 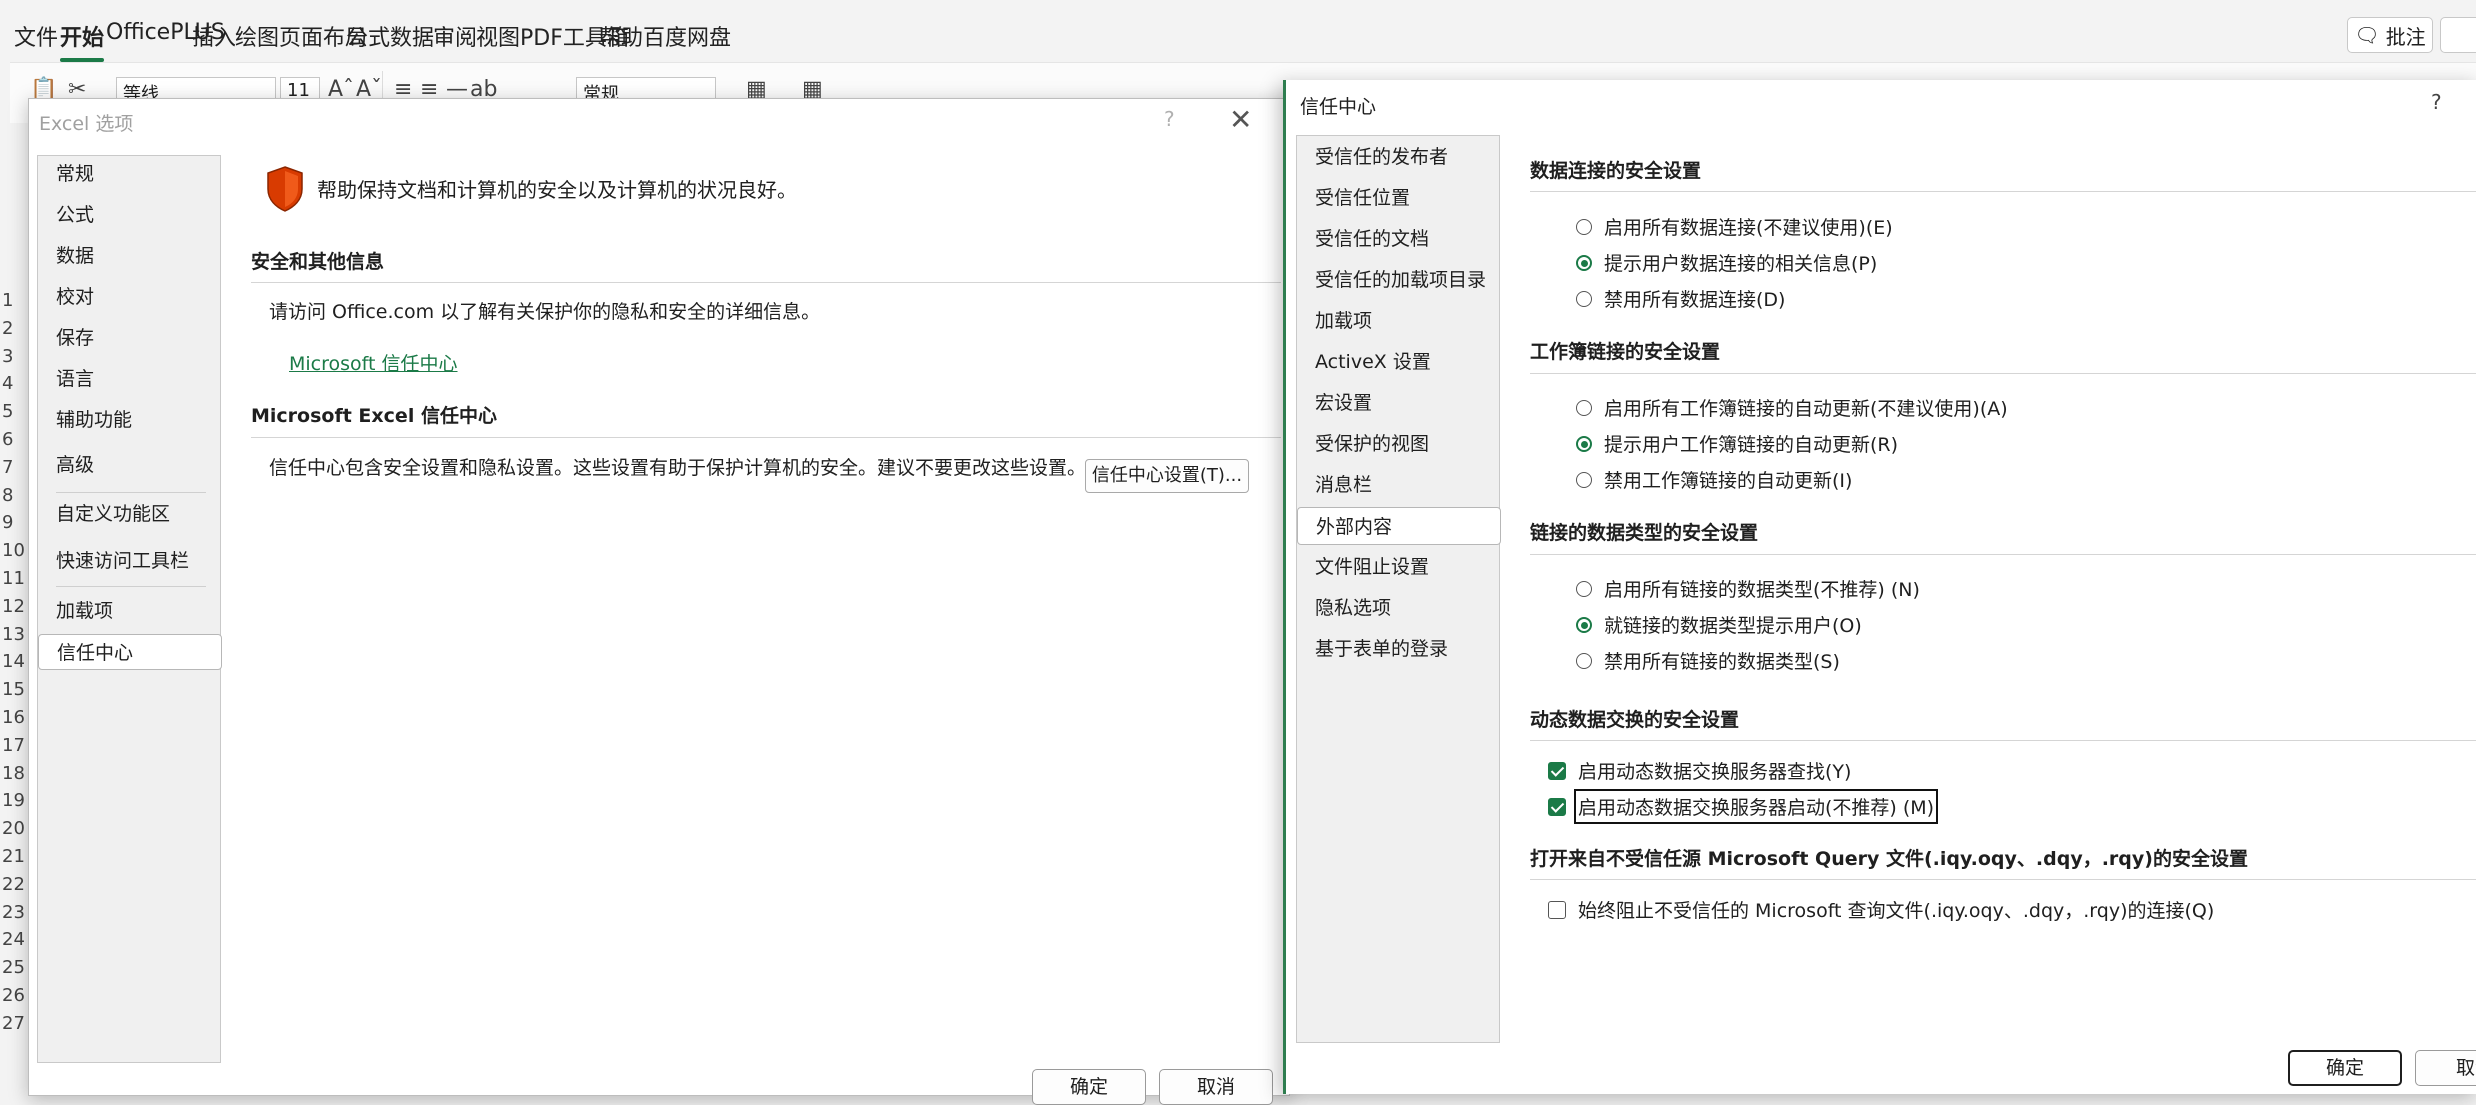 What do you see at coordinates (36, 36) in the screenshot?
I see `tab-file: 文件` at bounding box center [36, 36].